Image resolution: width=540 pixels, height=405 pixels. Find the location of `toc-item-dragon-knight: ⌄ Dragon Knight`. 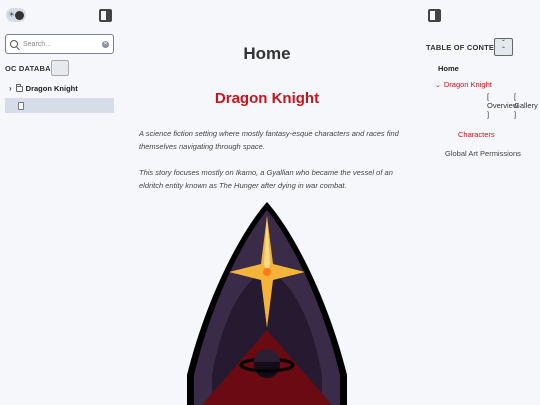

toc-item-dragon-knight: ⌄ Dragon Knight is located at coordinates (463, 84).